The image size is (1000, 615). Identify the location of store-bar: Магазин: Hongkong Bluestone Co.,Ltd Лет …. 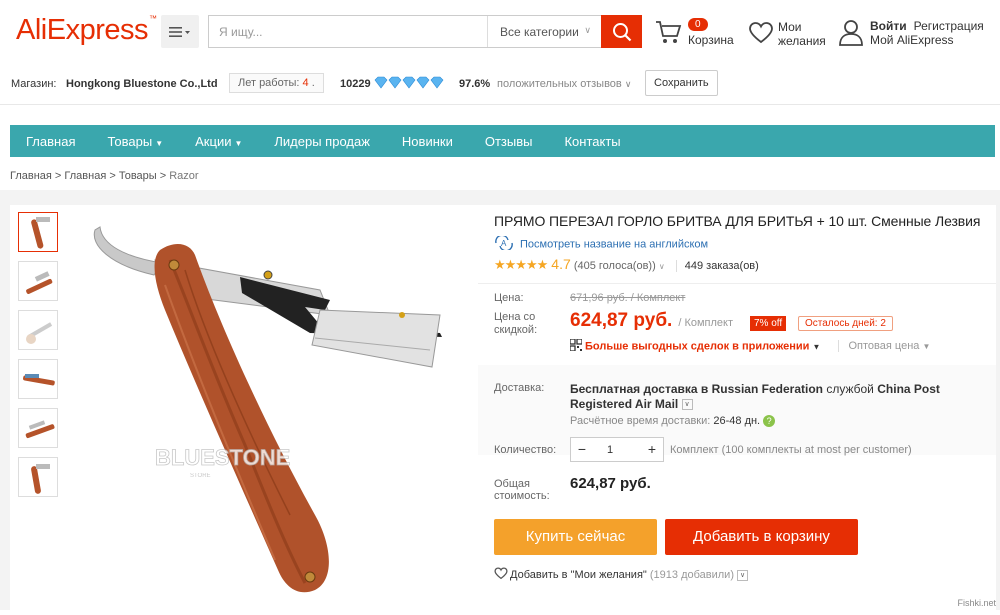
(500, 84).